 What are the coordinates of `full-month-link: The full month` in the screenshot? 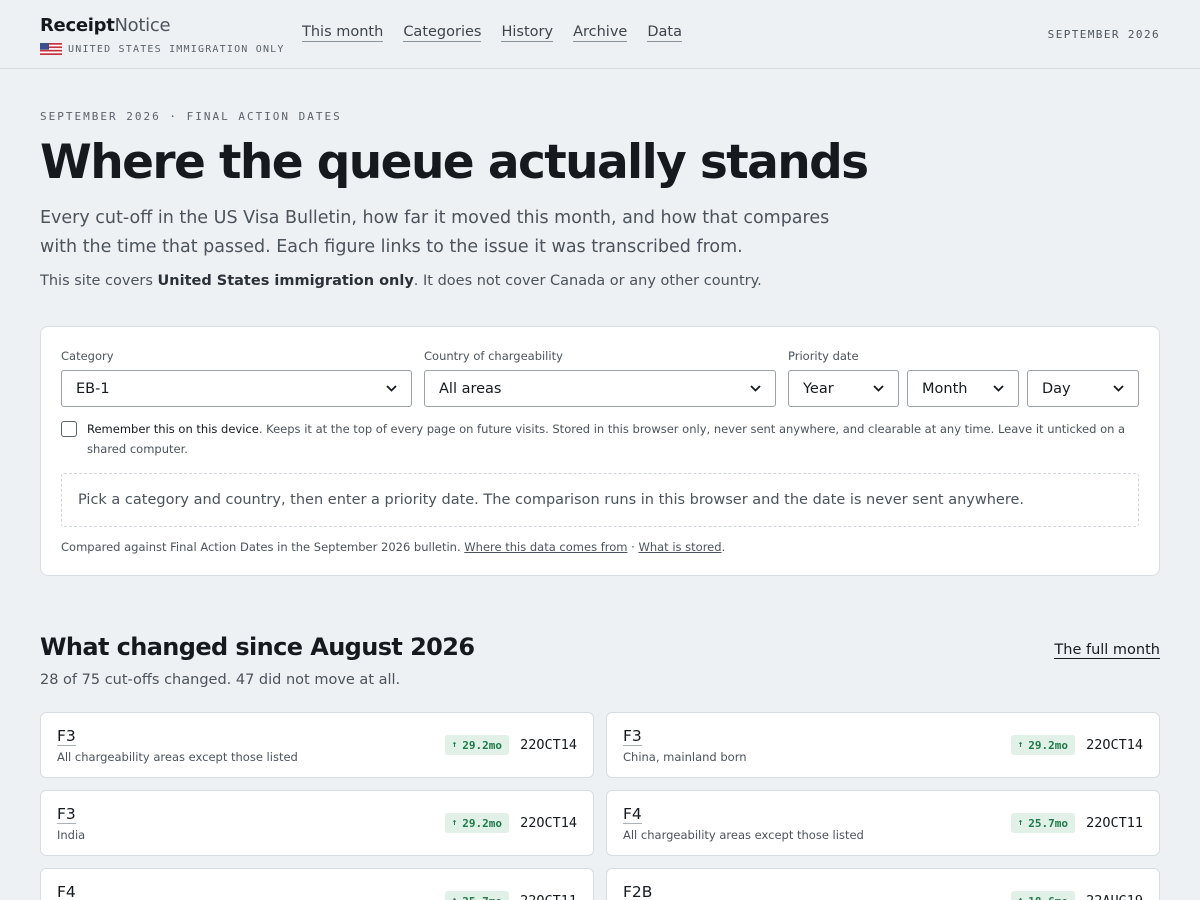 It's located at (1107, 650).